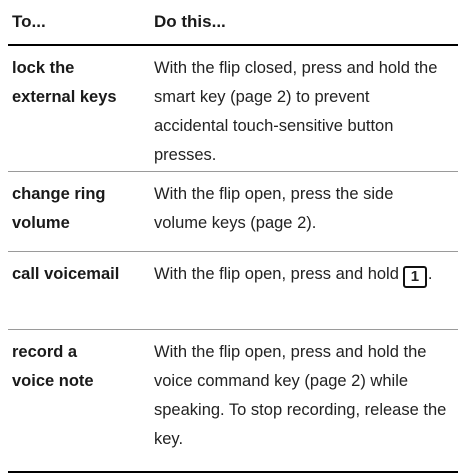 The width and height of the screenshot is (466, 473). I want to click on action-text: change ring, so click(59, 194).